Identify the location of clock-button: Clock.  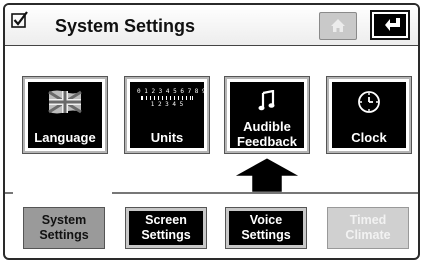
(369, 115).